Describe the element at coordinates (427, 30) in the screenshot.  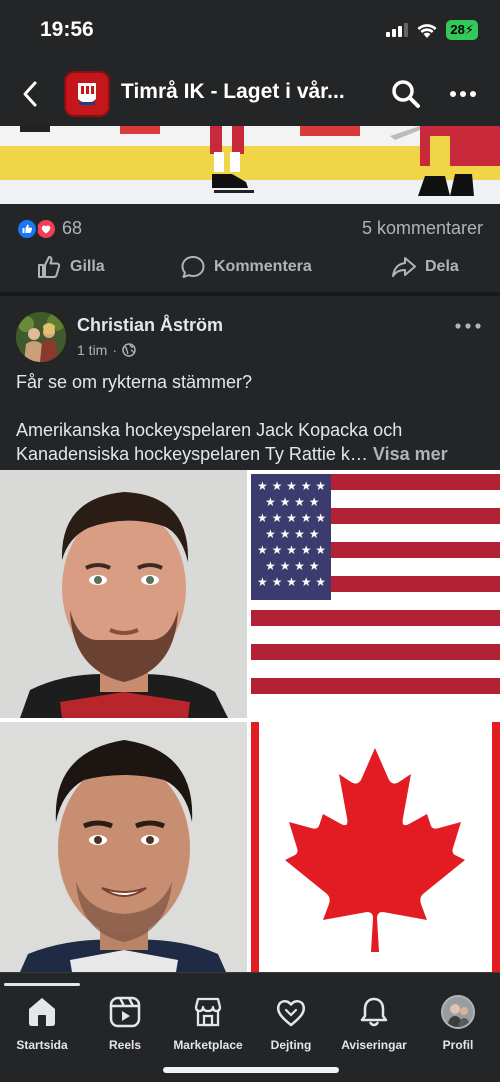
I see `wifi-icon` at that location.